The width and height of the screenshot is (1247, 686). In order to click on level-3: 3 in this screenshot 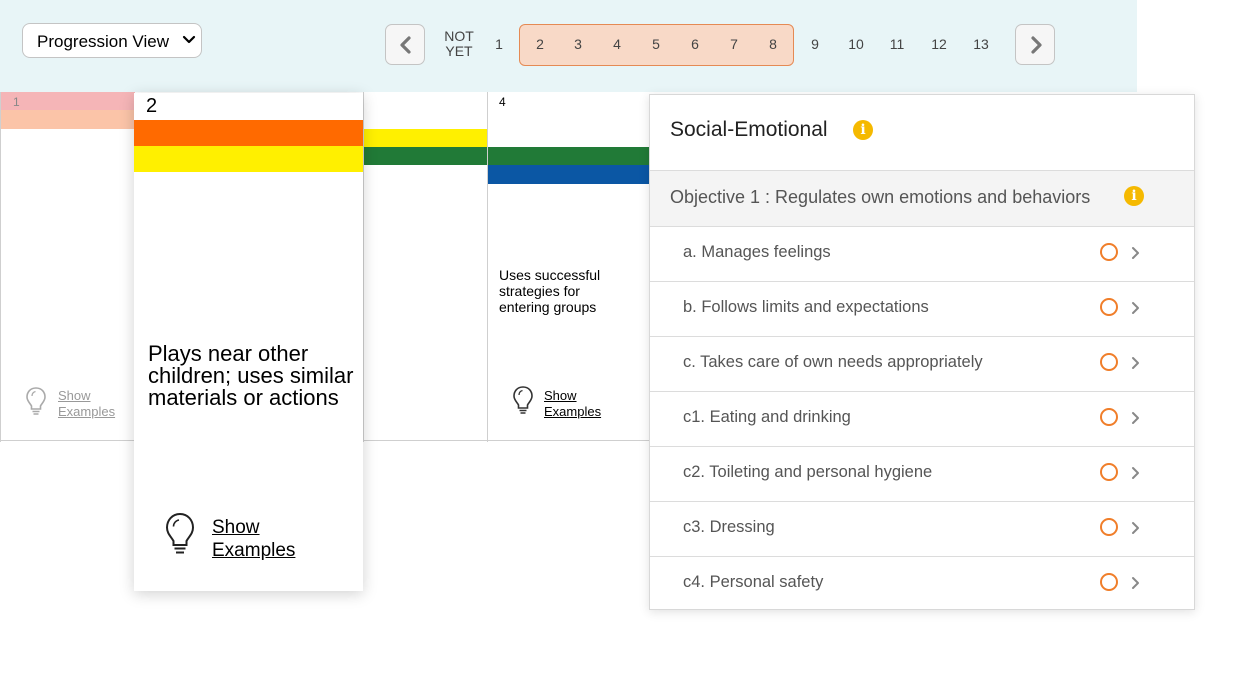, I will do `click(578, 44)`.